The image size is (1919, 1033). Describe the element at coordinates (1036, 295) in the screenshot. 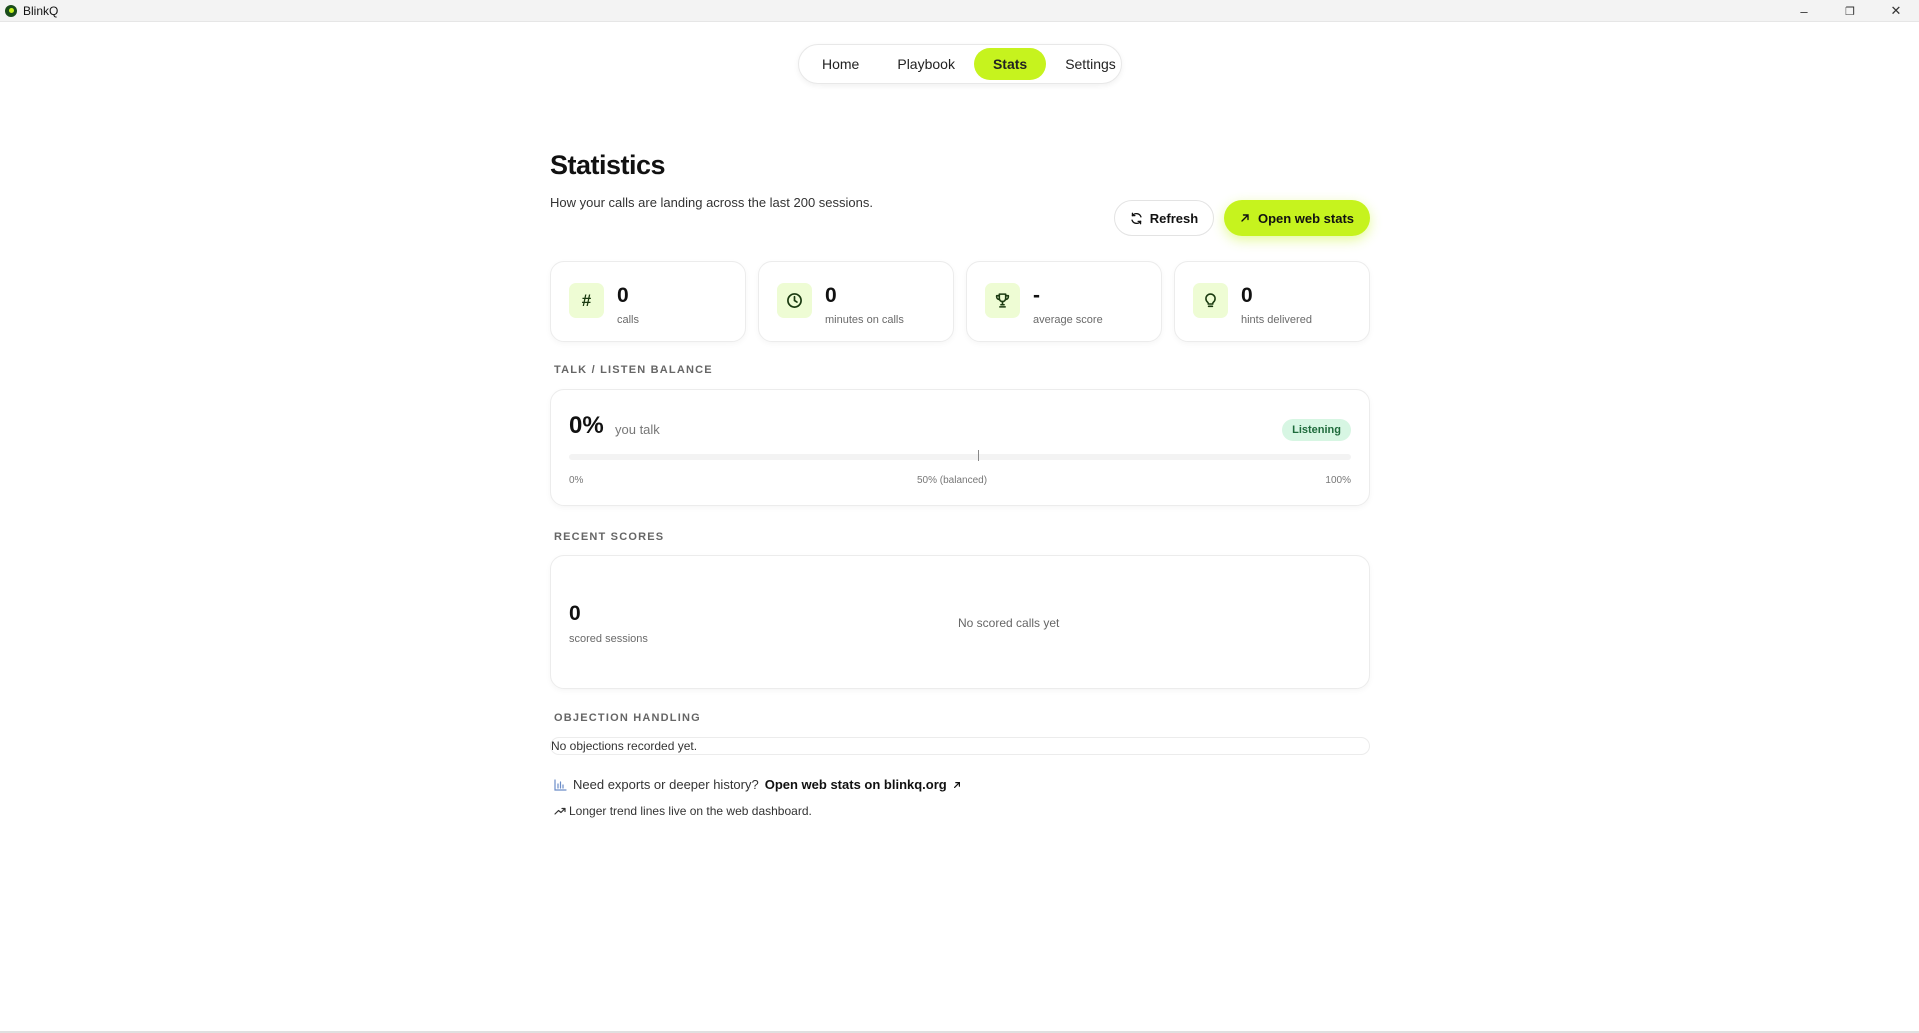

I see `stat-value: -` at that location.